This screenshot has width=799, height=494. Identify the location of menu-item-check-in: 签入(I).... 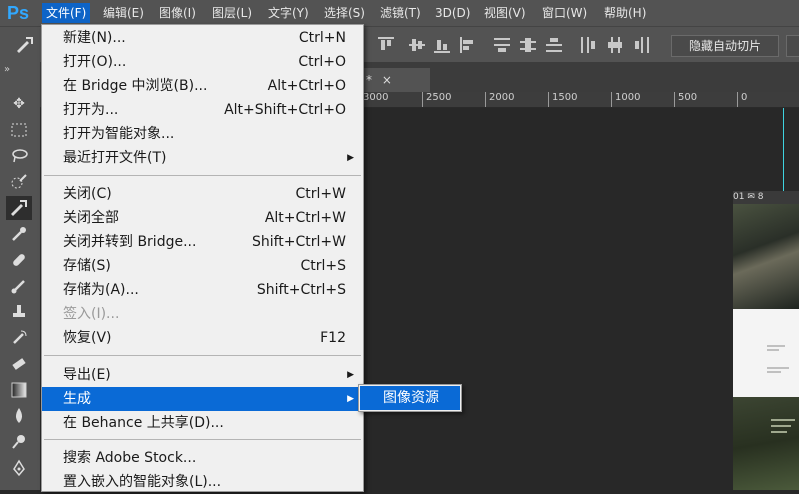
(91, 314).